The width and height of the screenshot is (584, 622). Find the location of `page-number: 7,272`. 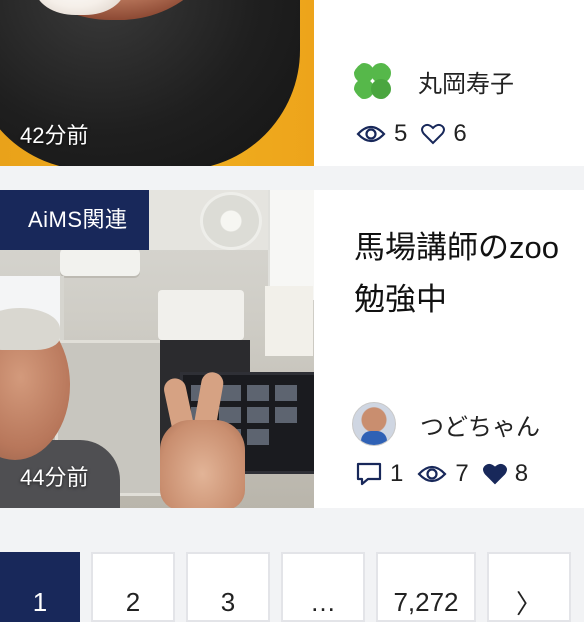

page-number: 7,272 is located at coordinates (426, 601).